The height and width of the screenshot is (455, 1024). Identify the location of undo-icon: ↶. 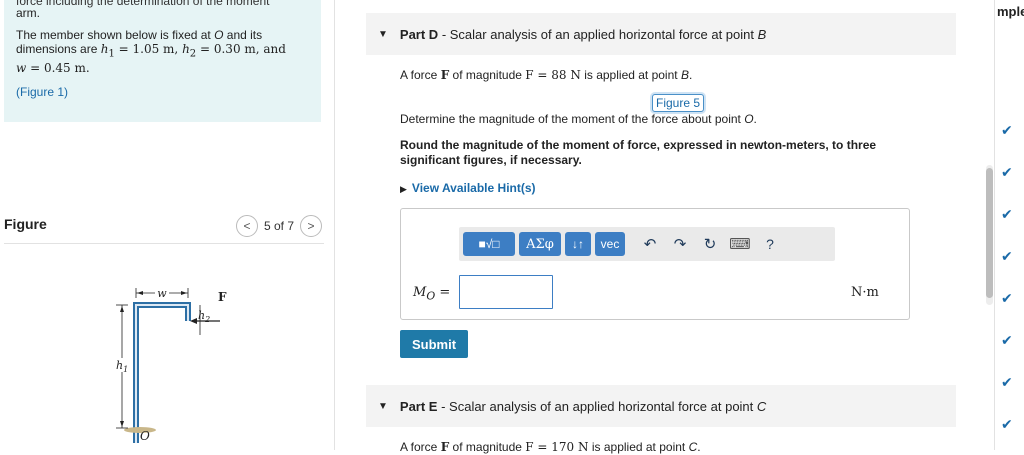
(650, 244).